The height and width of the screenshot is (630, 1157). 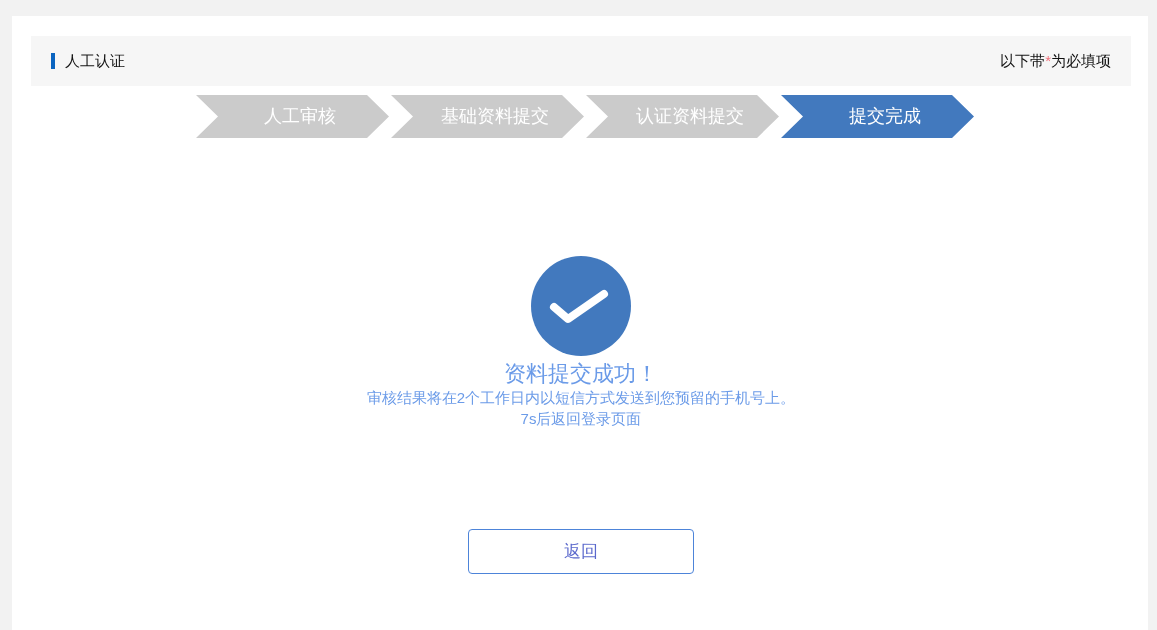 I want to click on page-title: 人工认证, so click(x=95, y=60).